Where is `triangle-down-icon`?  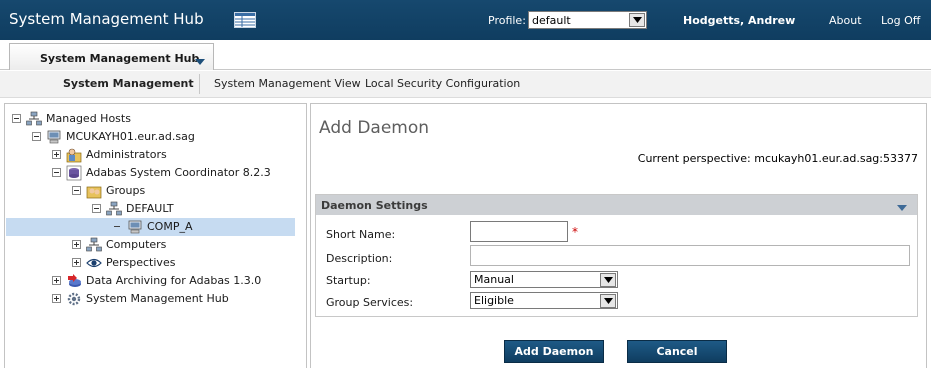
triangle-down-icon is located at coordinates (200, 61).